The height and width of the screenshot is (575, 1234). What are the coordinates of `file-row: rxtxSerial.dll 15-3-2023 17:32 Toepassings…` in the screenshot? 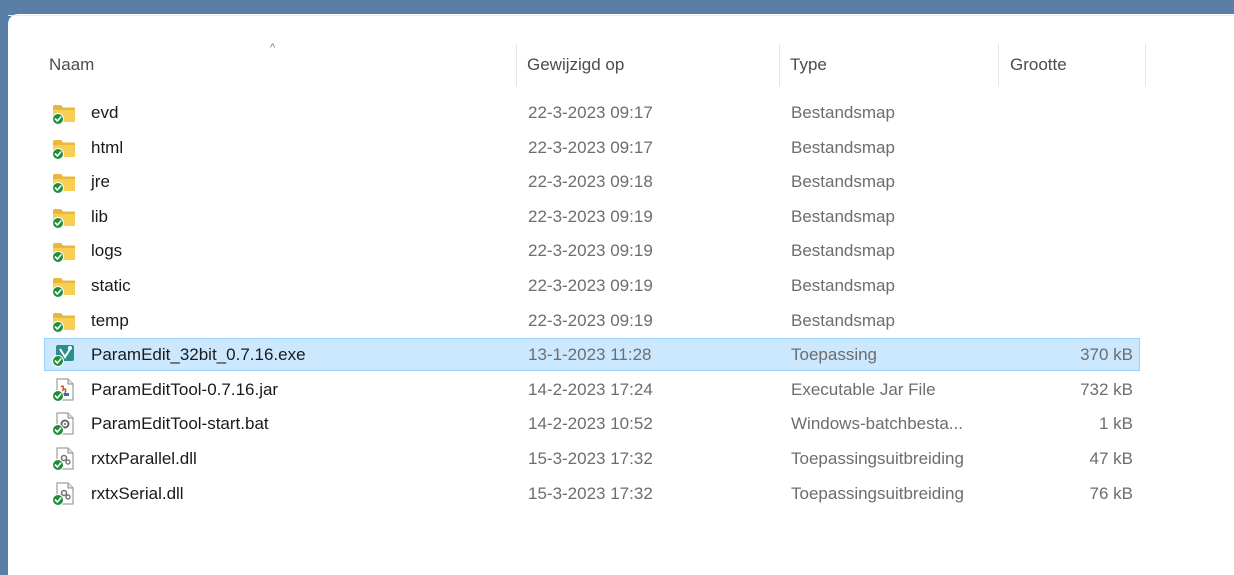 It's located at (592, 493).